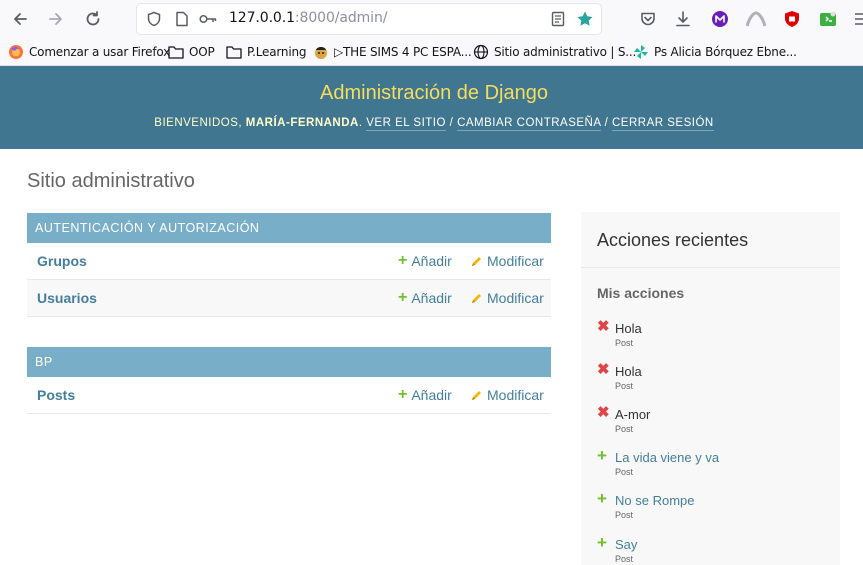  Describe the element at coordinates (182, 19) in the screenshot. I see `page-icon` at that location.